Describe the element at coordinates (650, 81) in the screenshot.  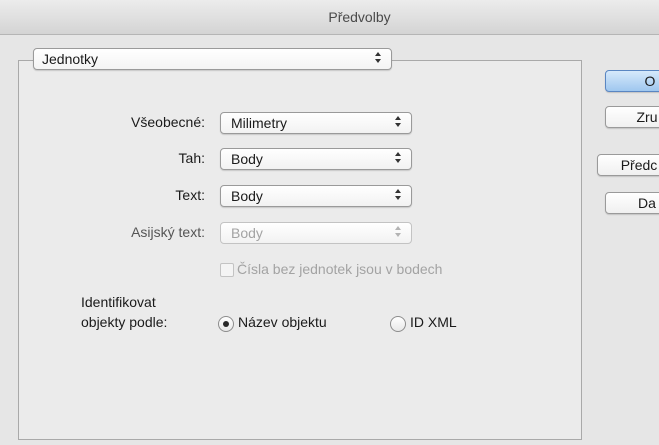
I see `ok-button-label: O` at that location.